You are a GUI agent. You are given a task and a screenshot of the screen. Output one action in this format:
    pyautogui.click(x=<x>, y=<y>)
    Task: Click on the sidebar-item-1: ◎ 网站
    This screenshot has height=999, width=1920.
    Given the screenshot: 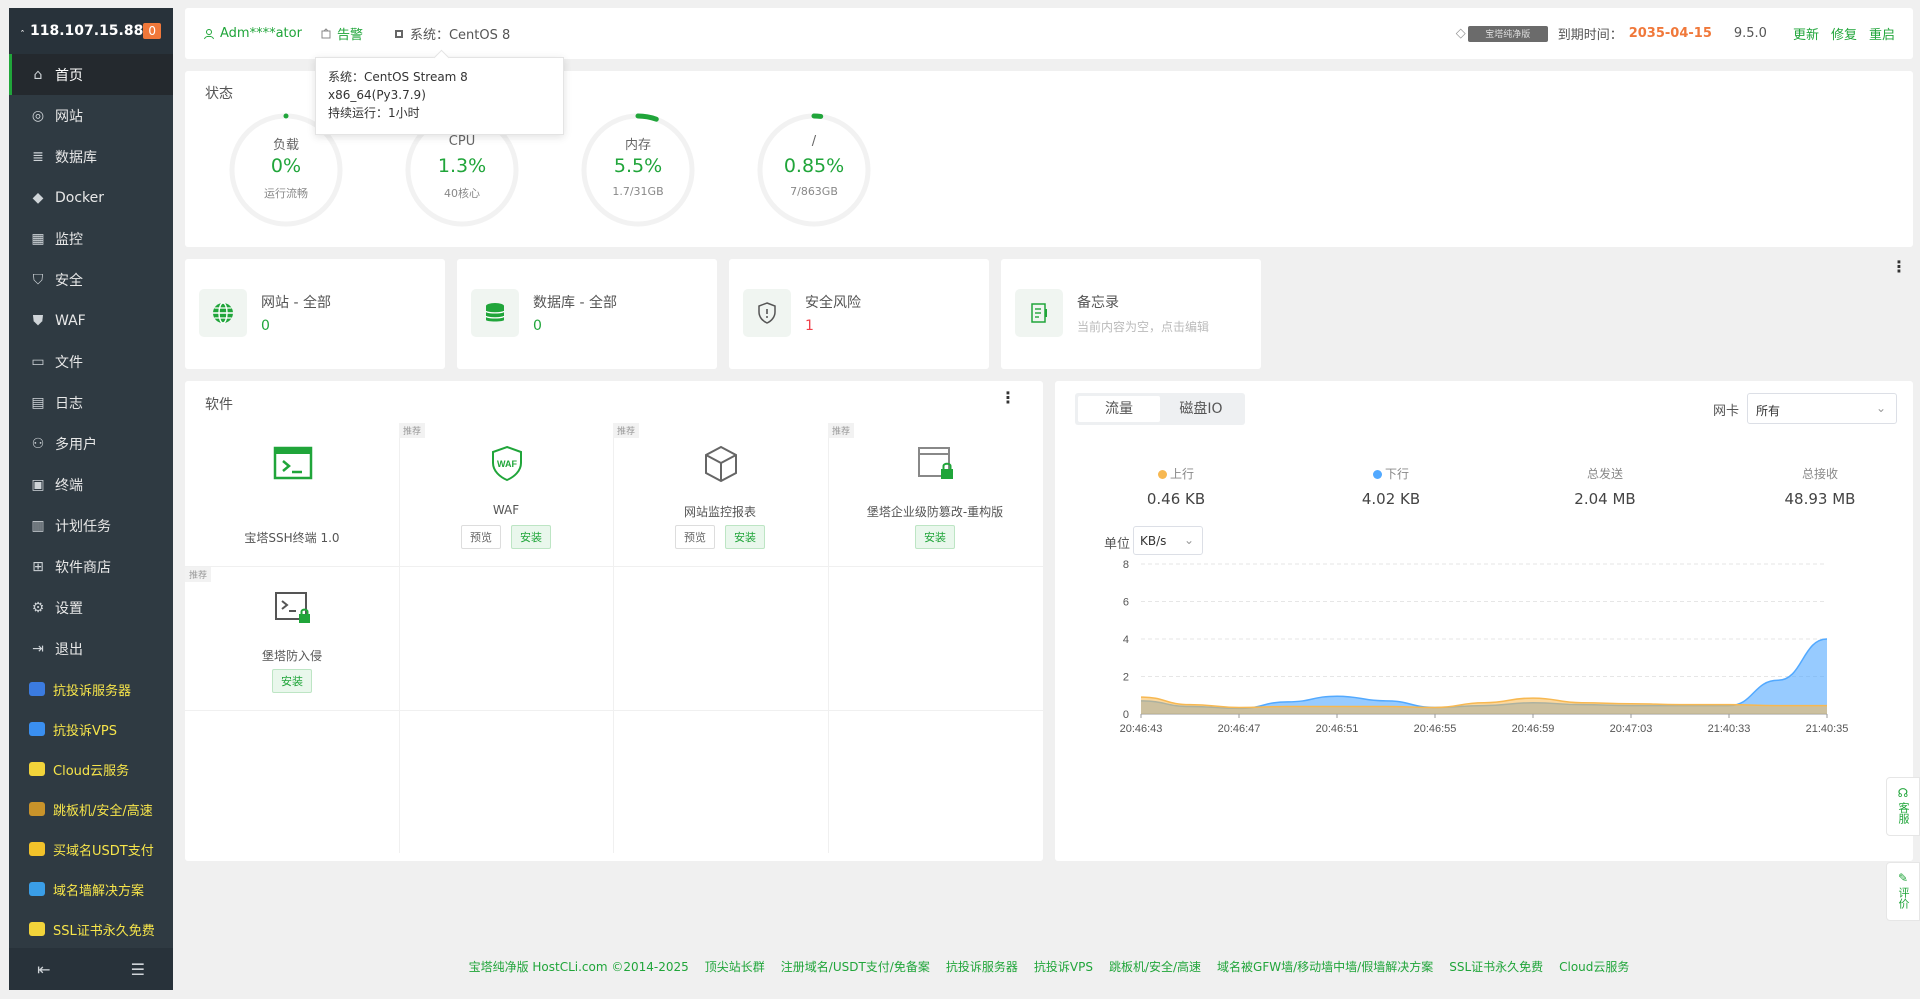 What is the action you would take?
    pyautogui.click(x=91, y=115)
    